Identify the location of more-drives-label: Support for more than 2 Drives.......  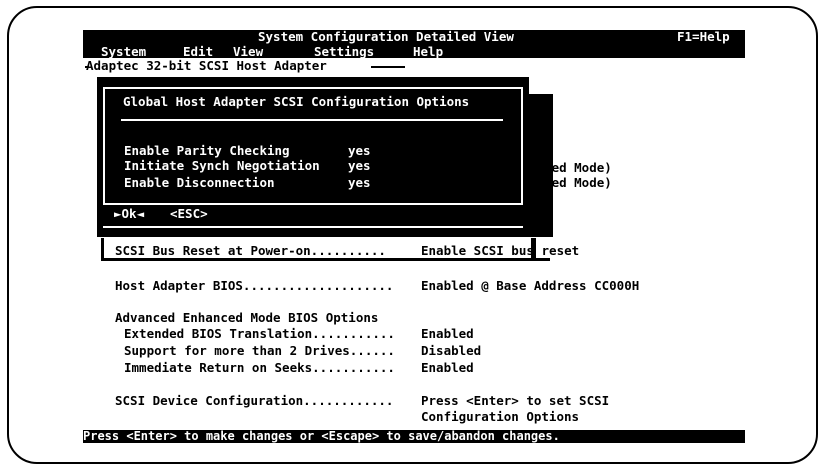
(259, 351).